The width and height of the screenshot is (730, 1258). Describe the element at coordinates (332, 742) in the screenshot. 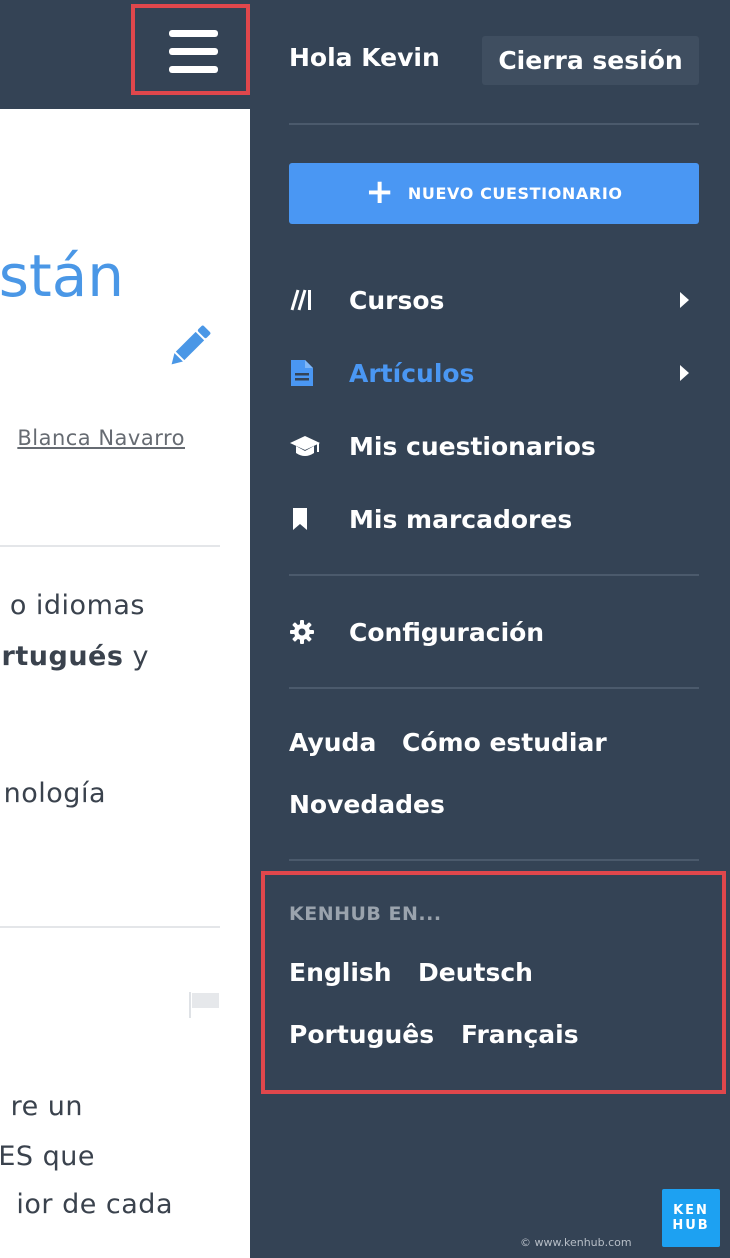

I see `help-link: Ayuda` at that location.